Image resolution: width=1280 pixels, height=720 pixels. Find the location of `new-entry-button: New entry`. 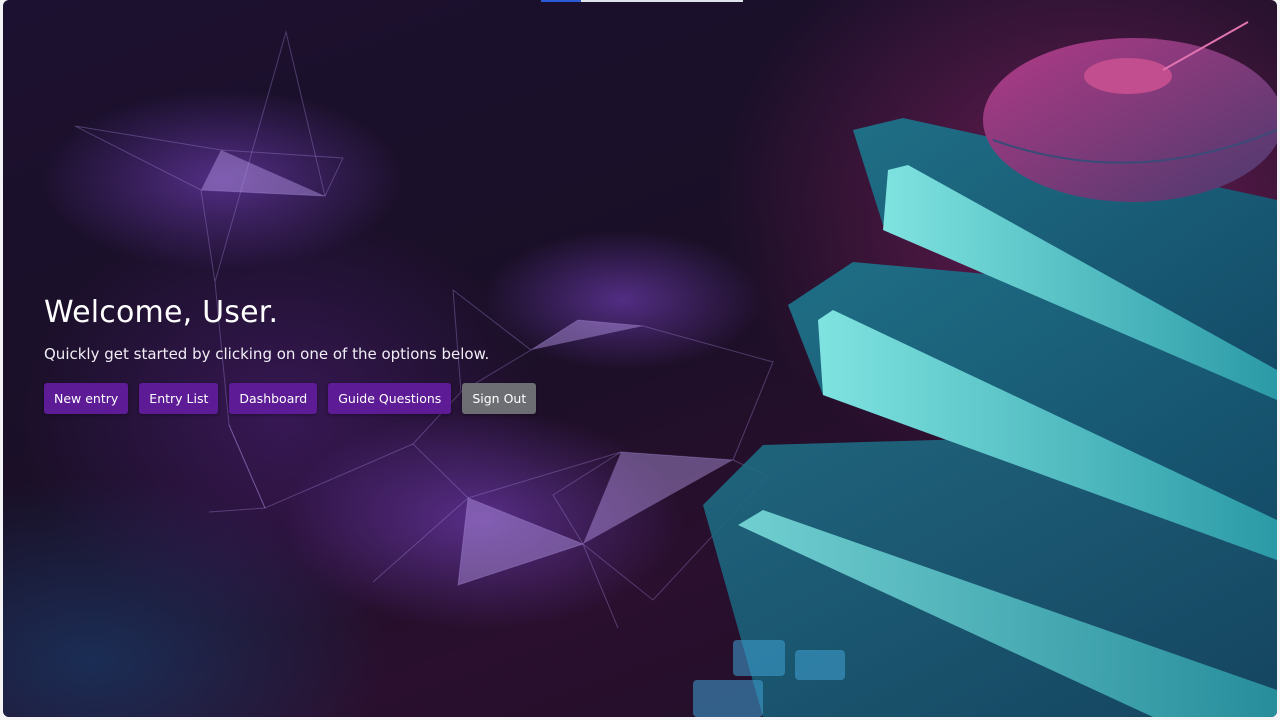

new-entry-button: New entry is located at coordinates (86, 398).